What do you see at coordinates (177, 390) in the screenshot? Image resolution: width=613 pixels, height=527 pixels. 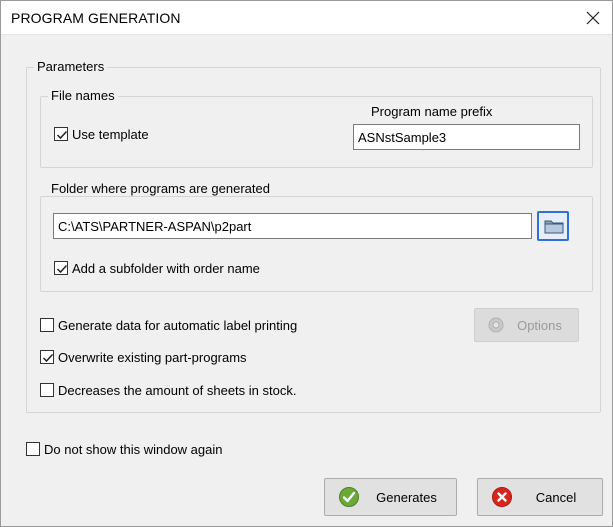 I see `decrease-stock-label: Decreases the amount of sheets in stock.` at bounding box center [177, 390].